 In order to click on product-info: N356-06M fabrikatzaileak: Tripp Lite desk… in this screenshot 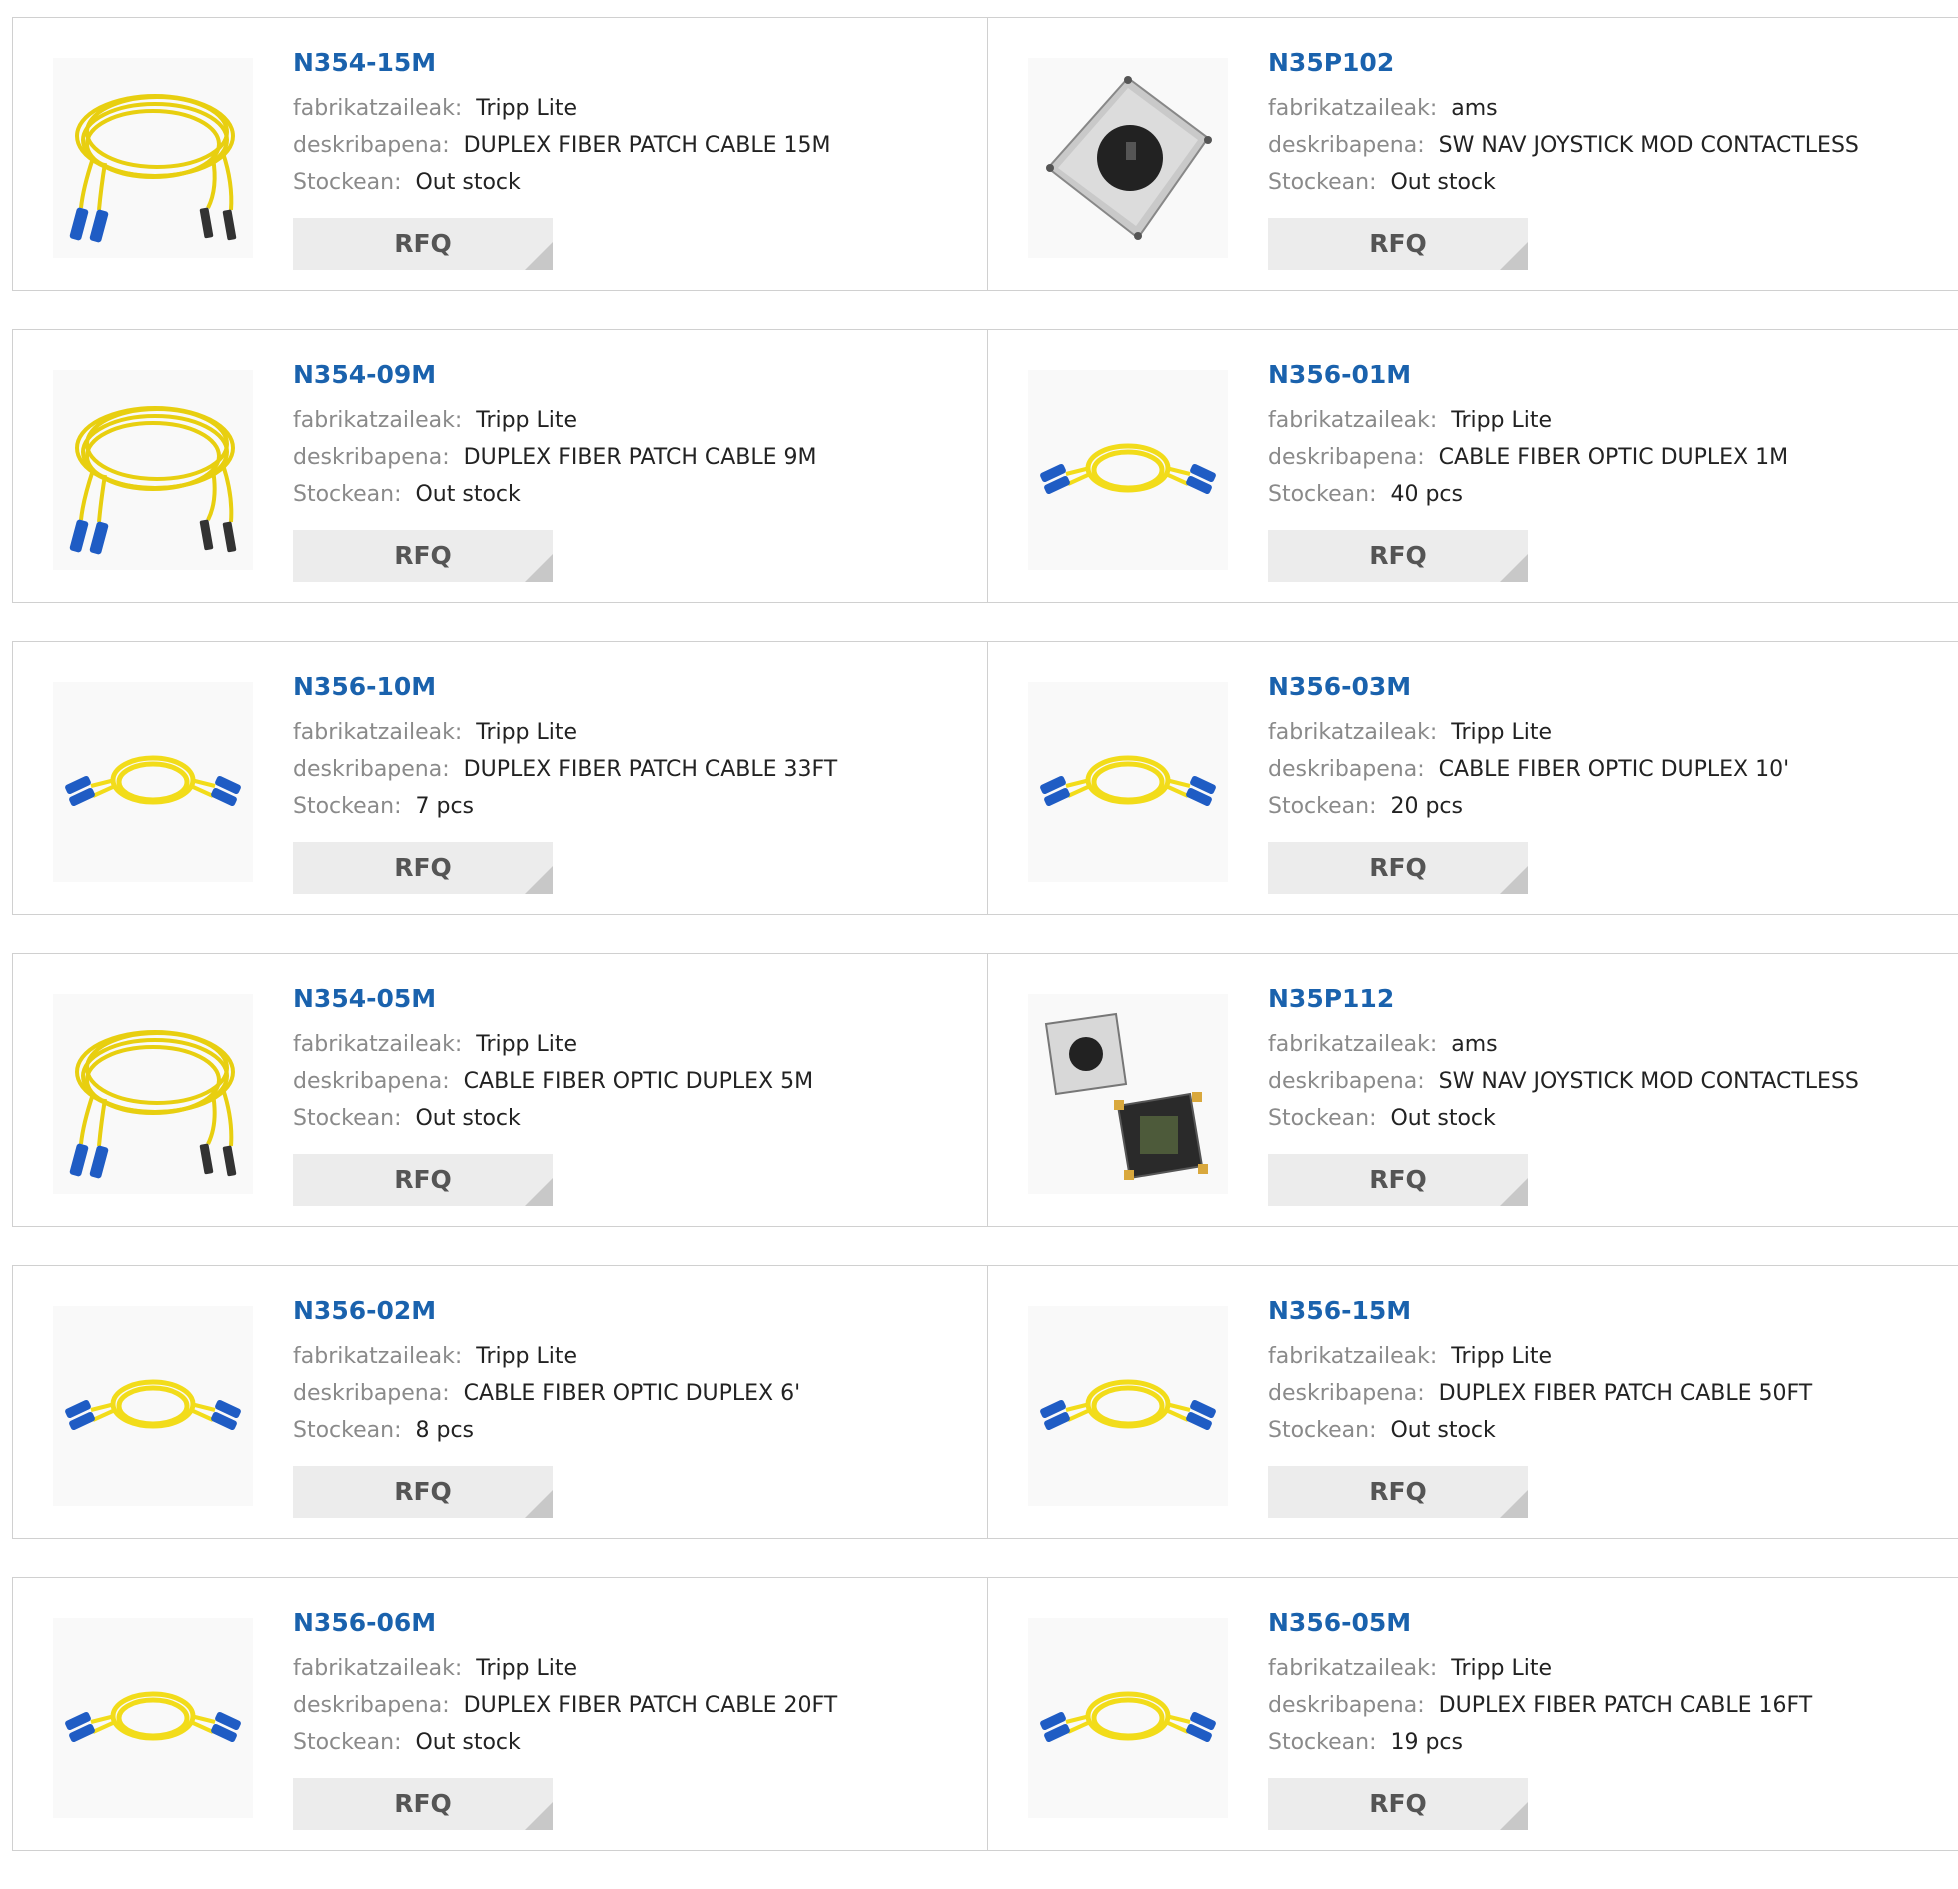, I will do `click(565, 1684)`.